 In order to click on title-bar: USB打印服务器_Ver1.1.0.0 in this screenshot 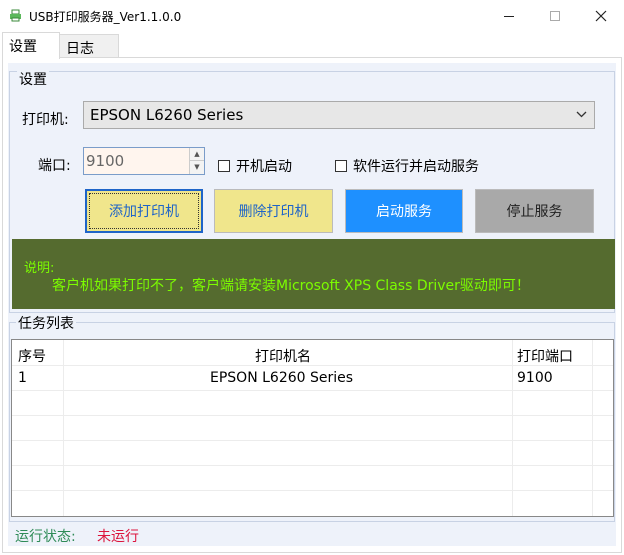, I will do `click(312, 16)`.